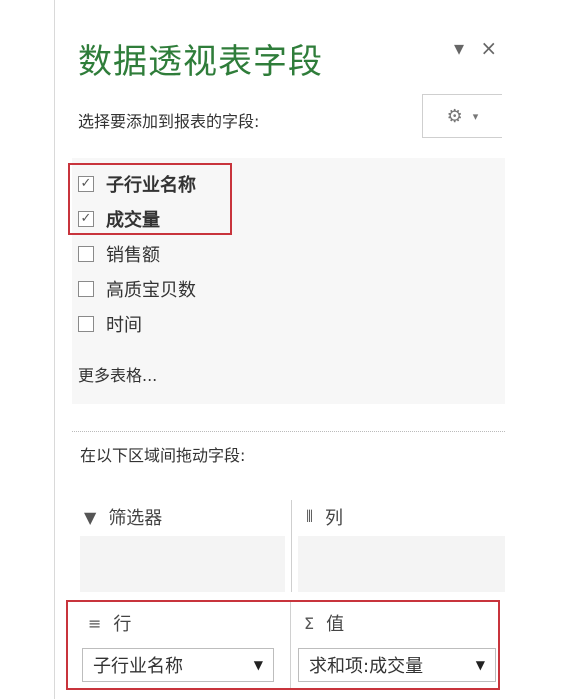 This screenshot has height=699, width=575. I want to click on field-item-quality-items: 高质宝贝数, so click(137, 288).